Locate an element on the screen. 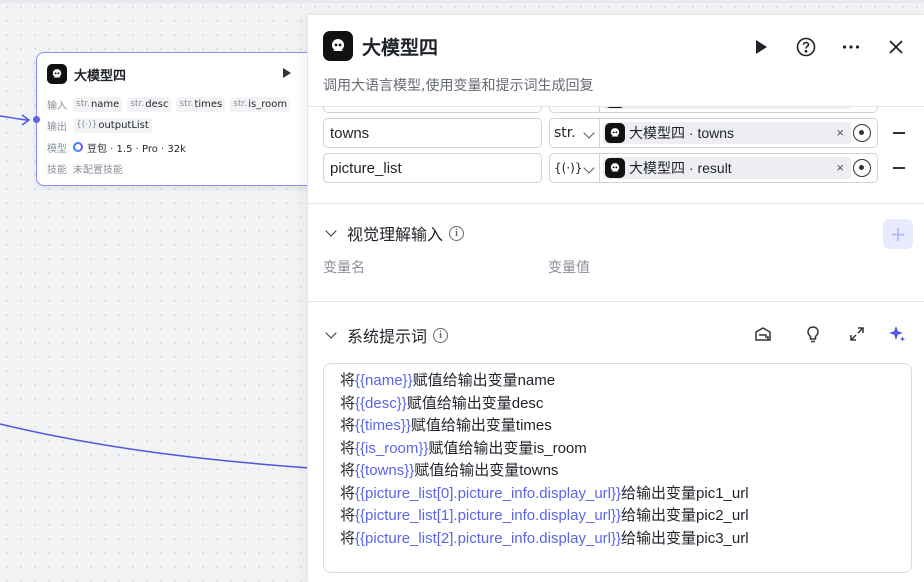  run-icon is located at coordinates (761, 47).